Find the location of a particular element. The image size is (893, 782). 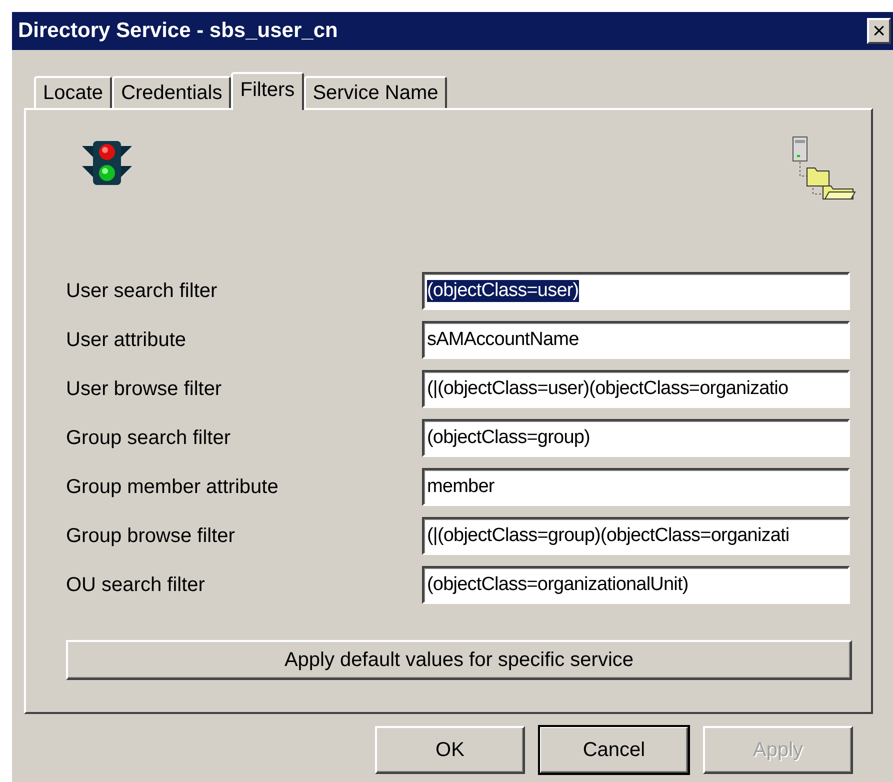

input-field: (objectClass=group) is located at coordinates (636, 438).